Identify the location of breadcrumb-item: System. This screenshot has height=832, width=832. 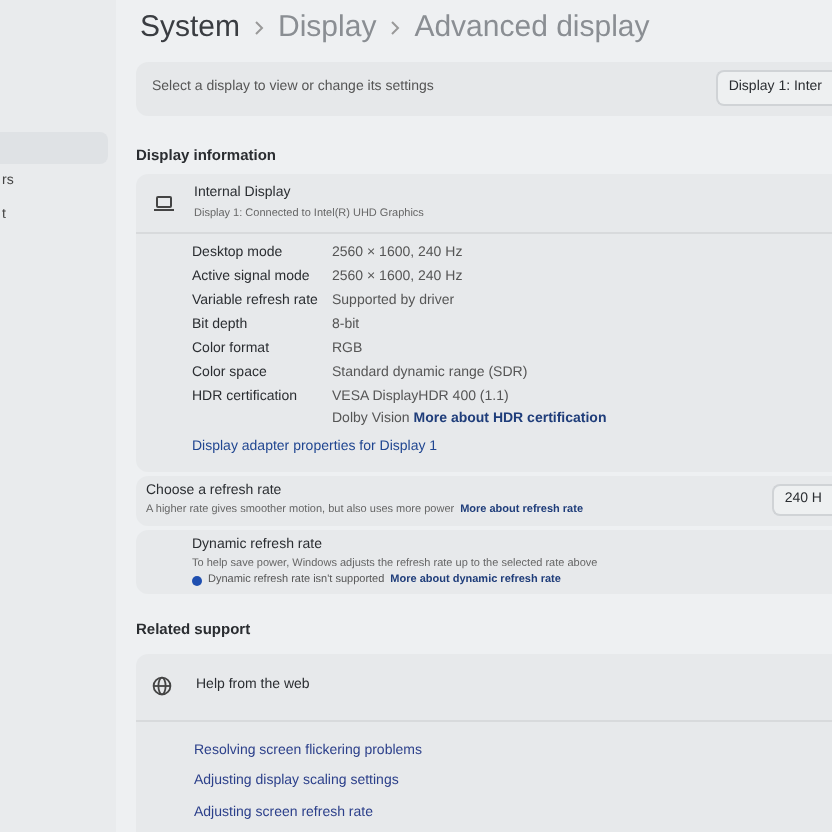
(190, 29).